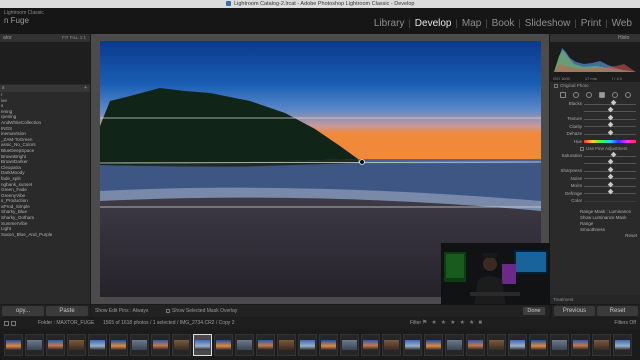  Describe the element at coordinates (534, 311) in the screenshot. I see `done-button: Done` at that location.